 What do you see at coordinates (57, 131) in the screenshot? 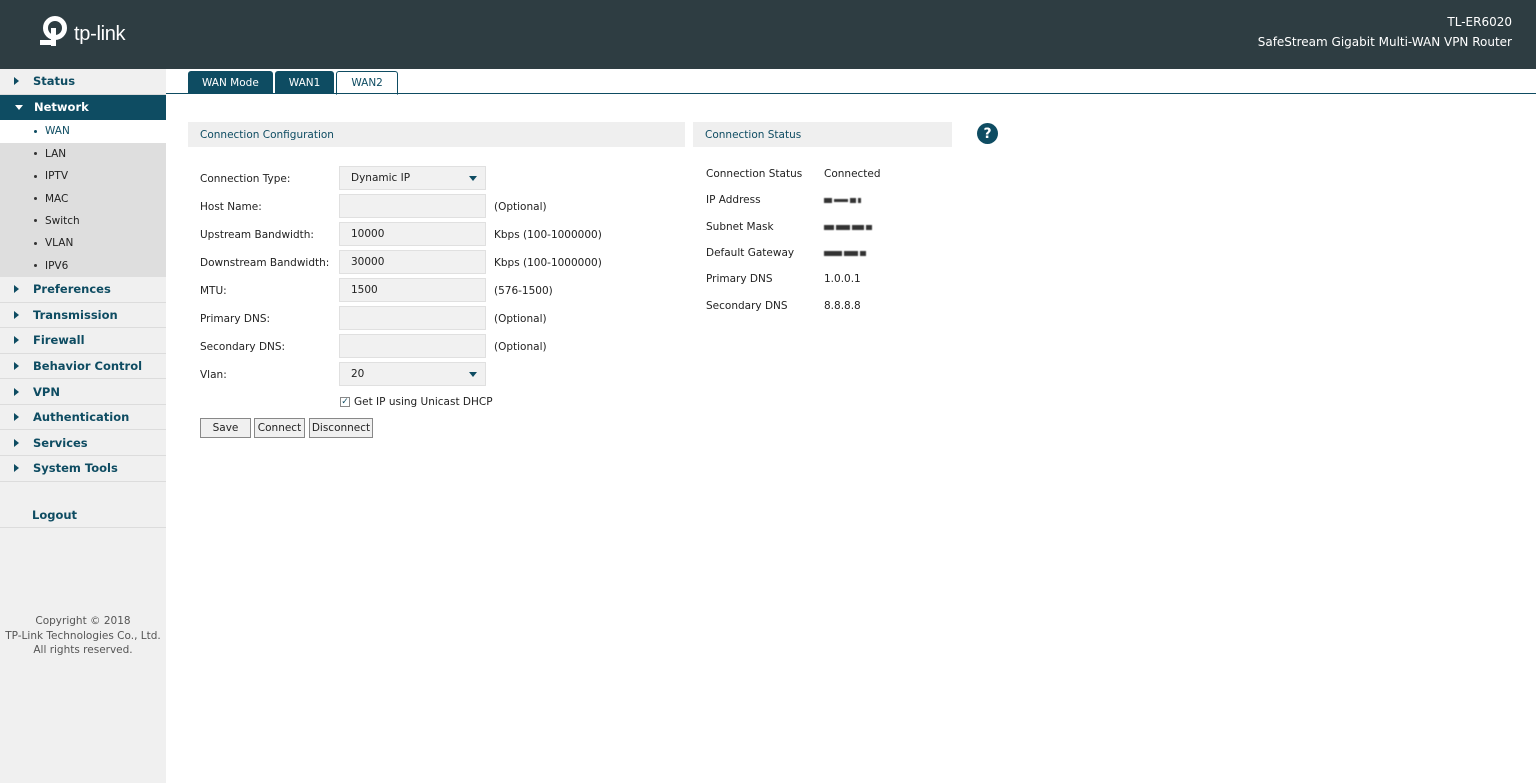
I see `submenu-label: WAN` at bounding box center [57, 131].